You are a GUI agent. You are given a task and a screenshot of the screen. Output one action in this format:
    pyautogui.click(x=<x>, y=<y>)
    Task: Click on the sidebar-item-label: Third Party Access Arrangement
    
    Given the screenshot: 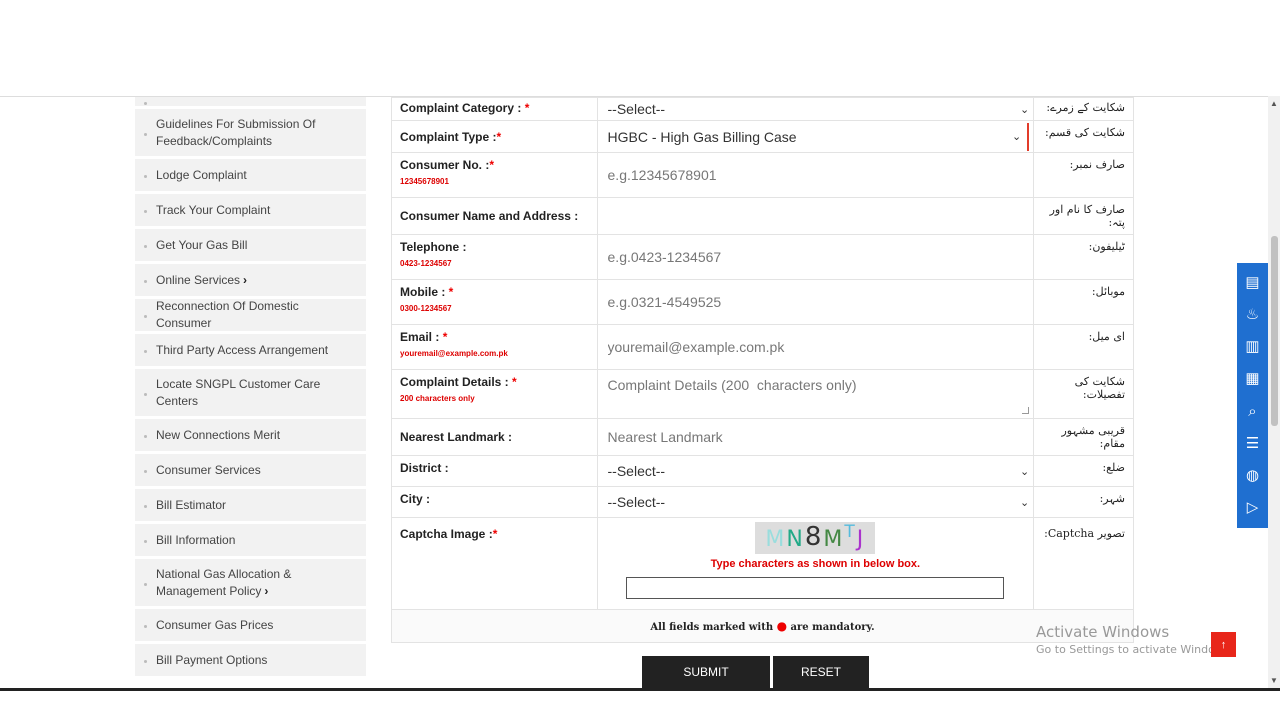 What is the action you would take?
    pyautogui.click(x=242, y=349)
    